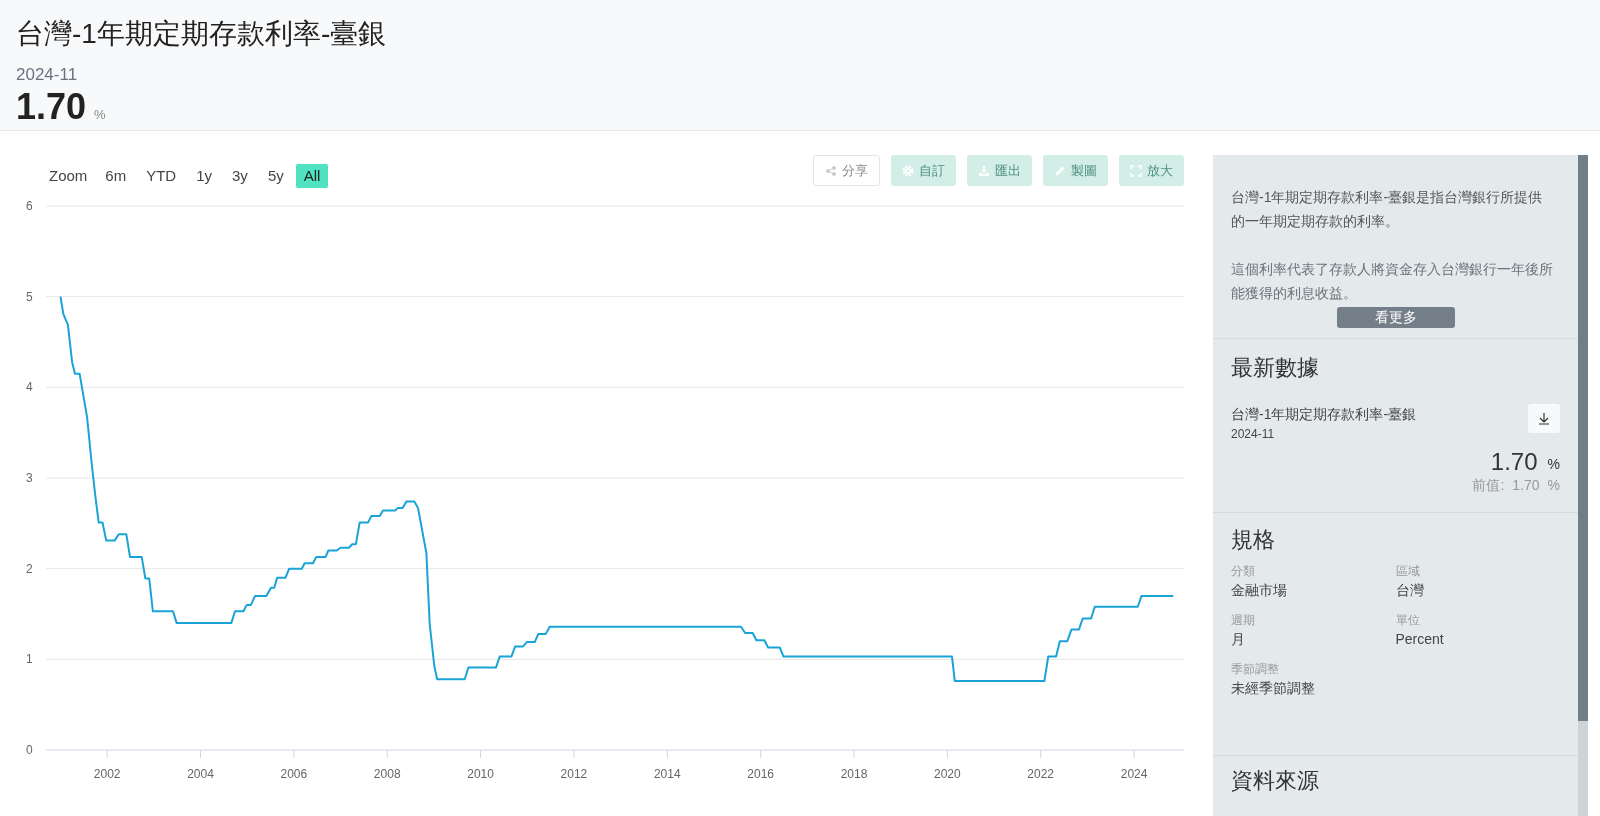  What do you see at coordinates (1136, 170) in the screenshot?
I see `expand-icon` at bounding box center [1136, 170].